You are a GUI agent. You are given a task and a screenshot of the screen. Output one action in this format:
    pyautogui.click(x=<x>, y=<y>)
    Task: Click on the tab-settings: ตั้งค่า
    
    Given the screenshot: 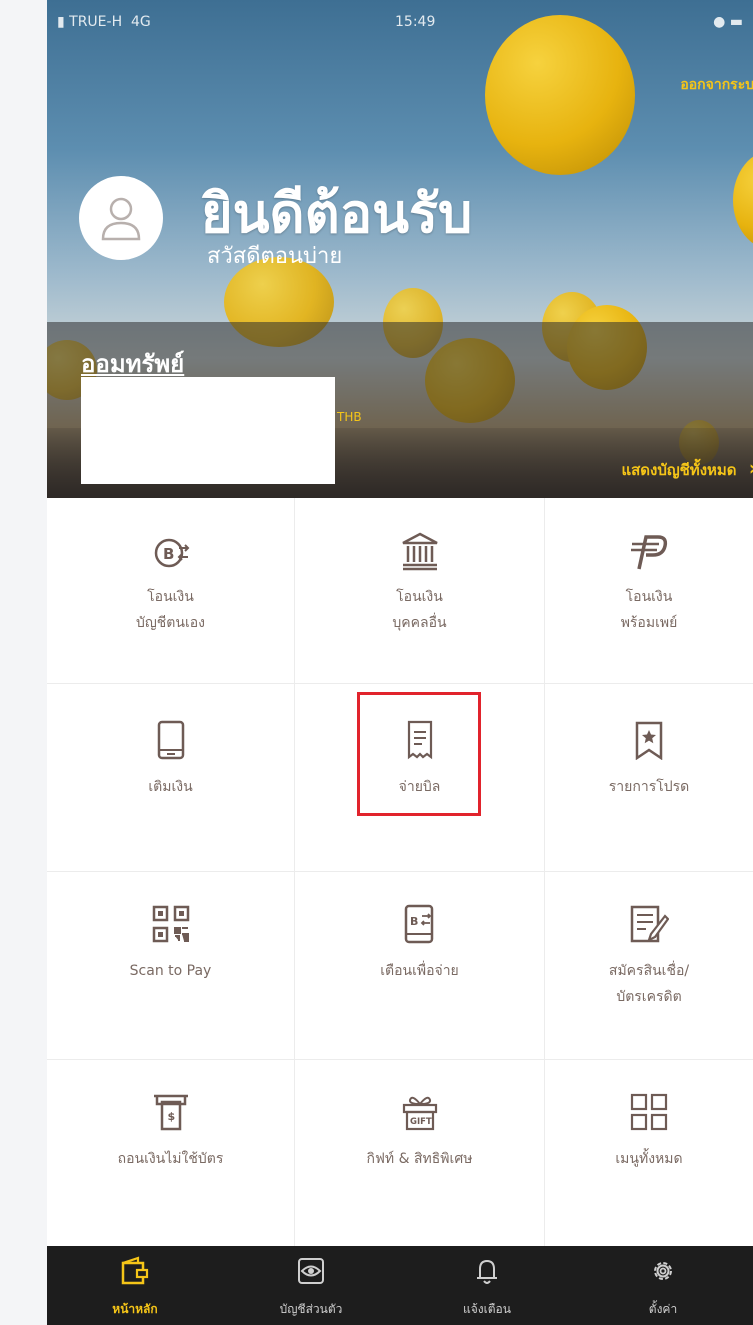 What is the action you would take?
    pyautogui.click(x=663, y=1285)
    